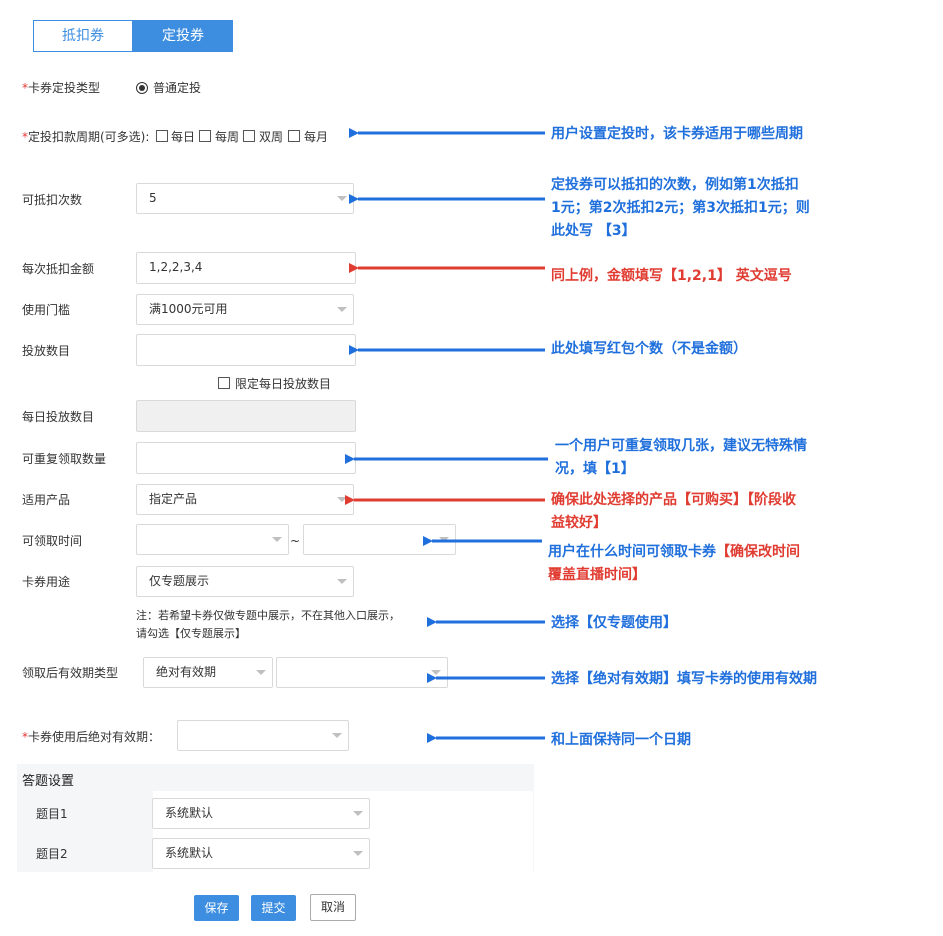  What do you see at coordinates (680, 208) in the screenshot?
I see `note-times-line-2: 1元；第2次抵扣2元；第3次抵扣1元；则` at bounding box center [680, 208].